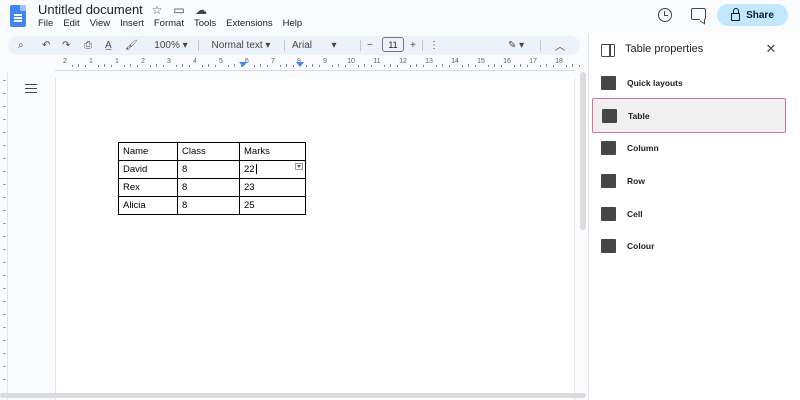  What do you see at coordinates (293, 395) in the screenshot?
I see `horizontal-scrollbar` at bounding box center [293, 395].